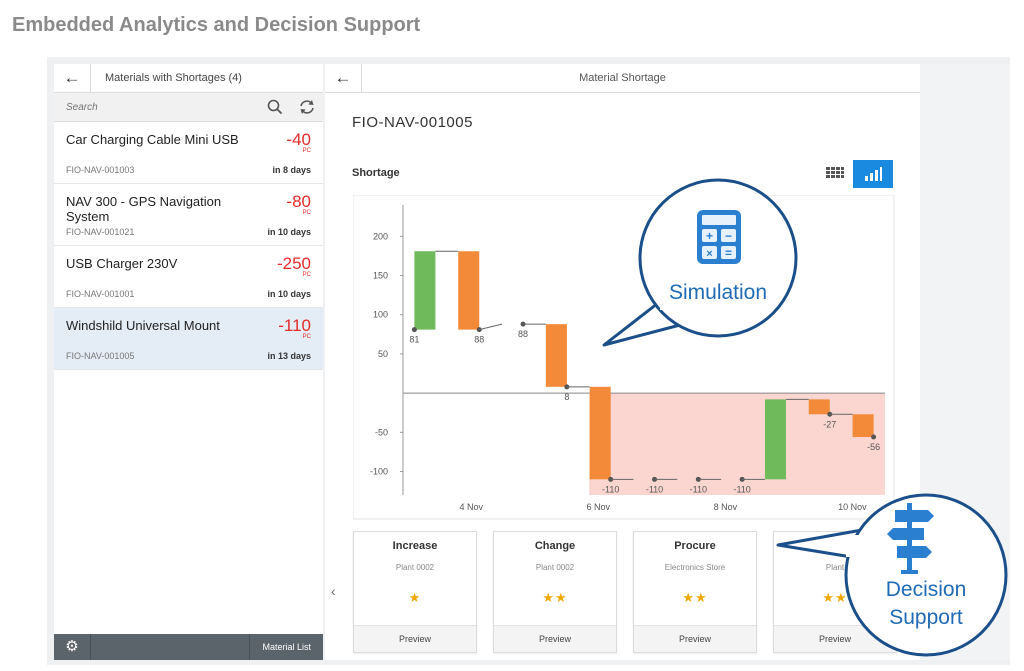  I want to click on item-title: NAV 300 - GPS Navigation System, so click(144, 209).